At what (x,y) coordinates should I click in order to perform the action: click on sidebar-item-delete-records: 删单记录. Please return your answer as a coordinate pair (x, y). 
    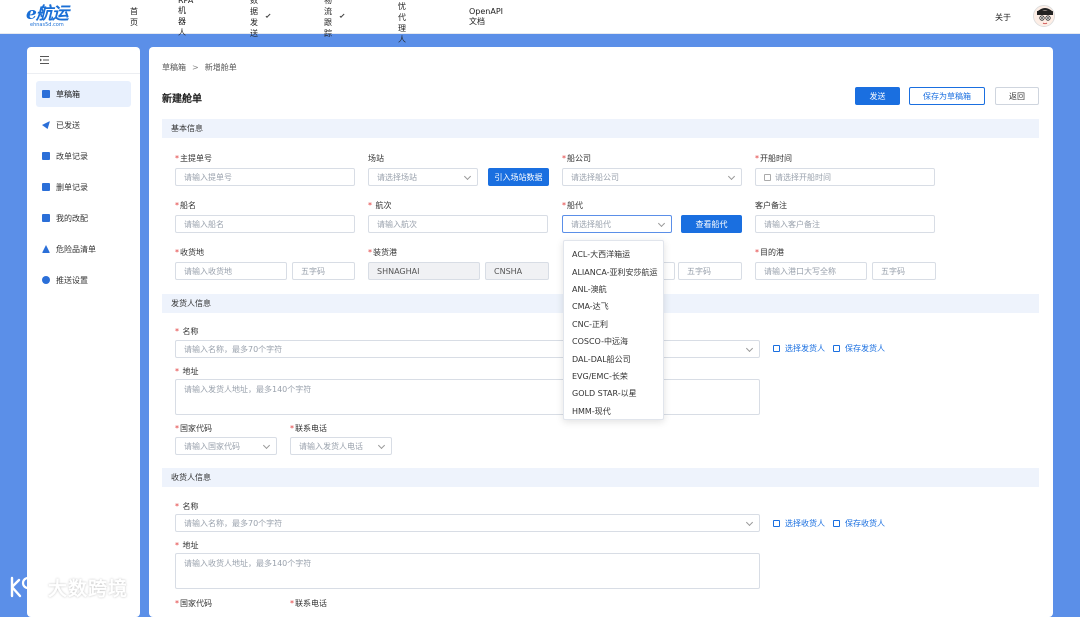
    Looking at the image, I should click on (83, 187).